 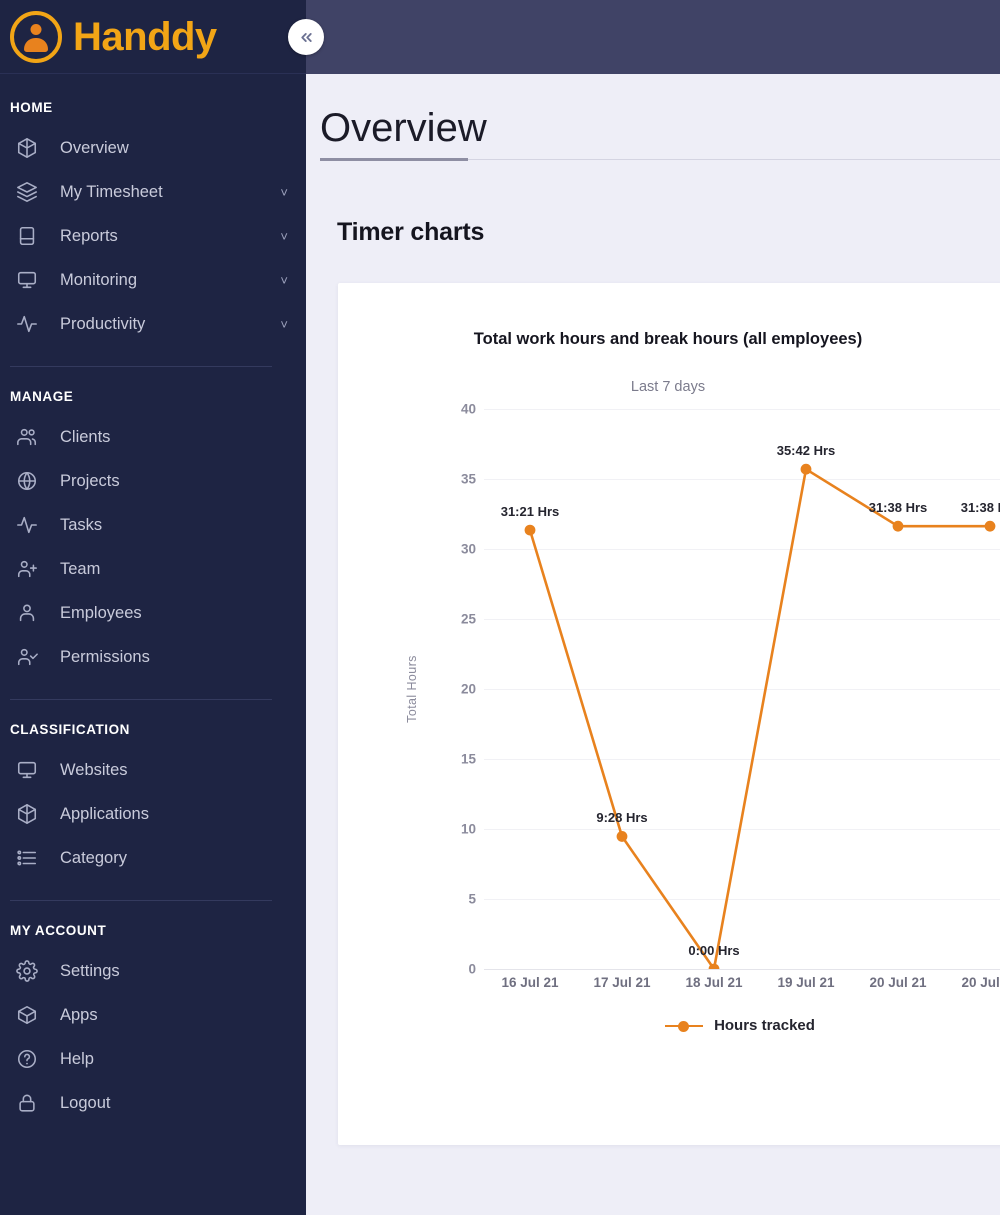 What do you see at coordinates (27, 1103) in the screenshot?
I see `lock-icon` at bounding box center [27, 1103].